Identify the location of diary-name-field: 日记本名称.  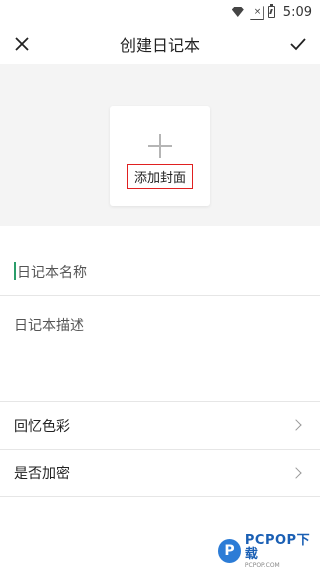
(160, 273).